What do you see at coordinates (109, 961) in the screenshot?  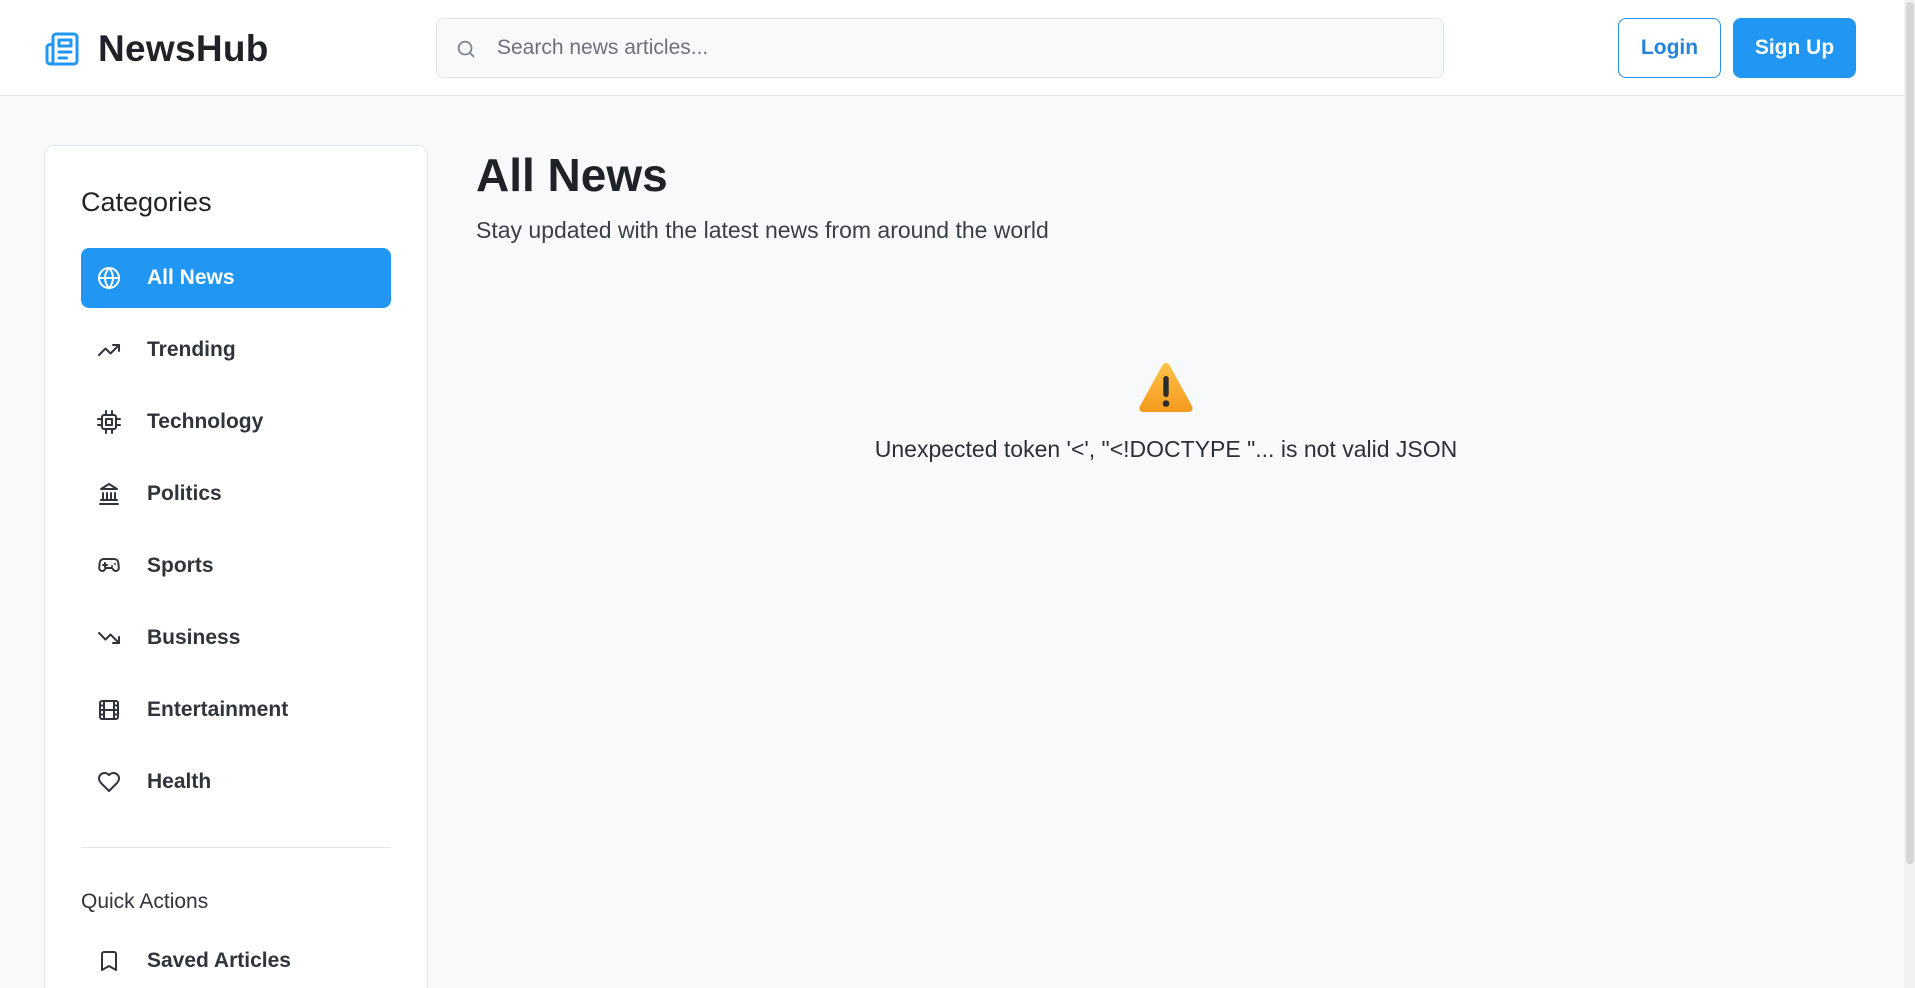 I see `bookmark-icon` at bounding box center [109, 961].